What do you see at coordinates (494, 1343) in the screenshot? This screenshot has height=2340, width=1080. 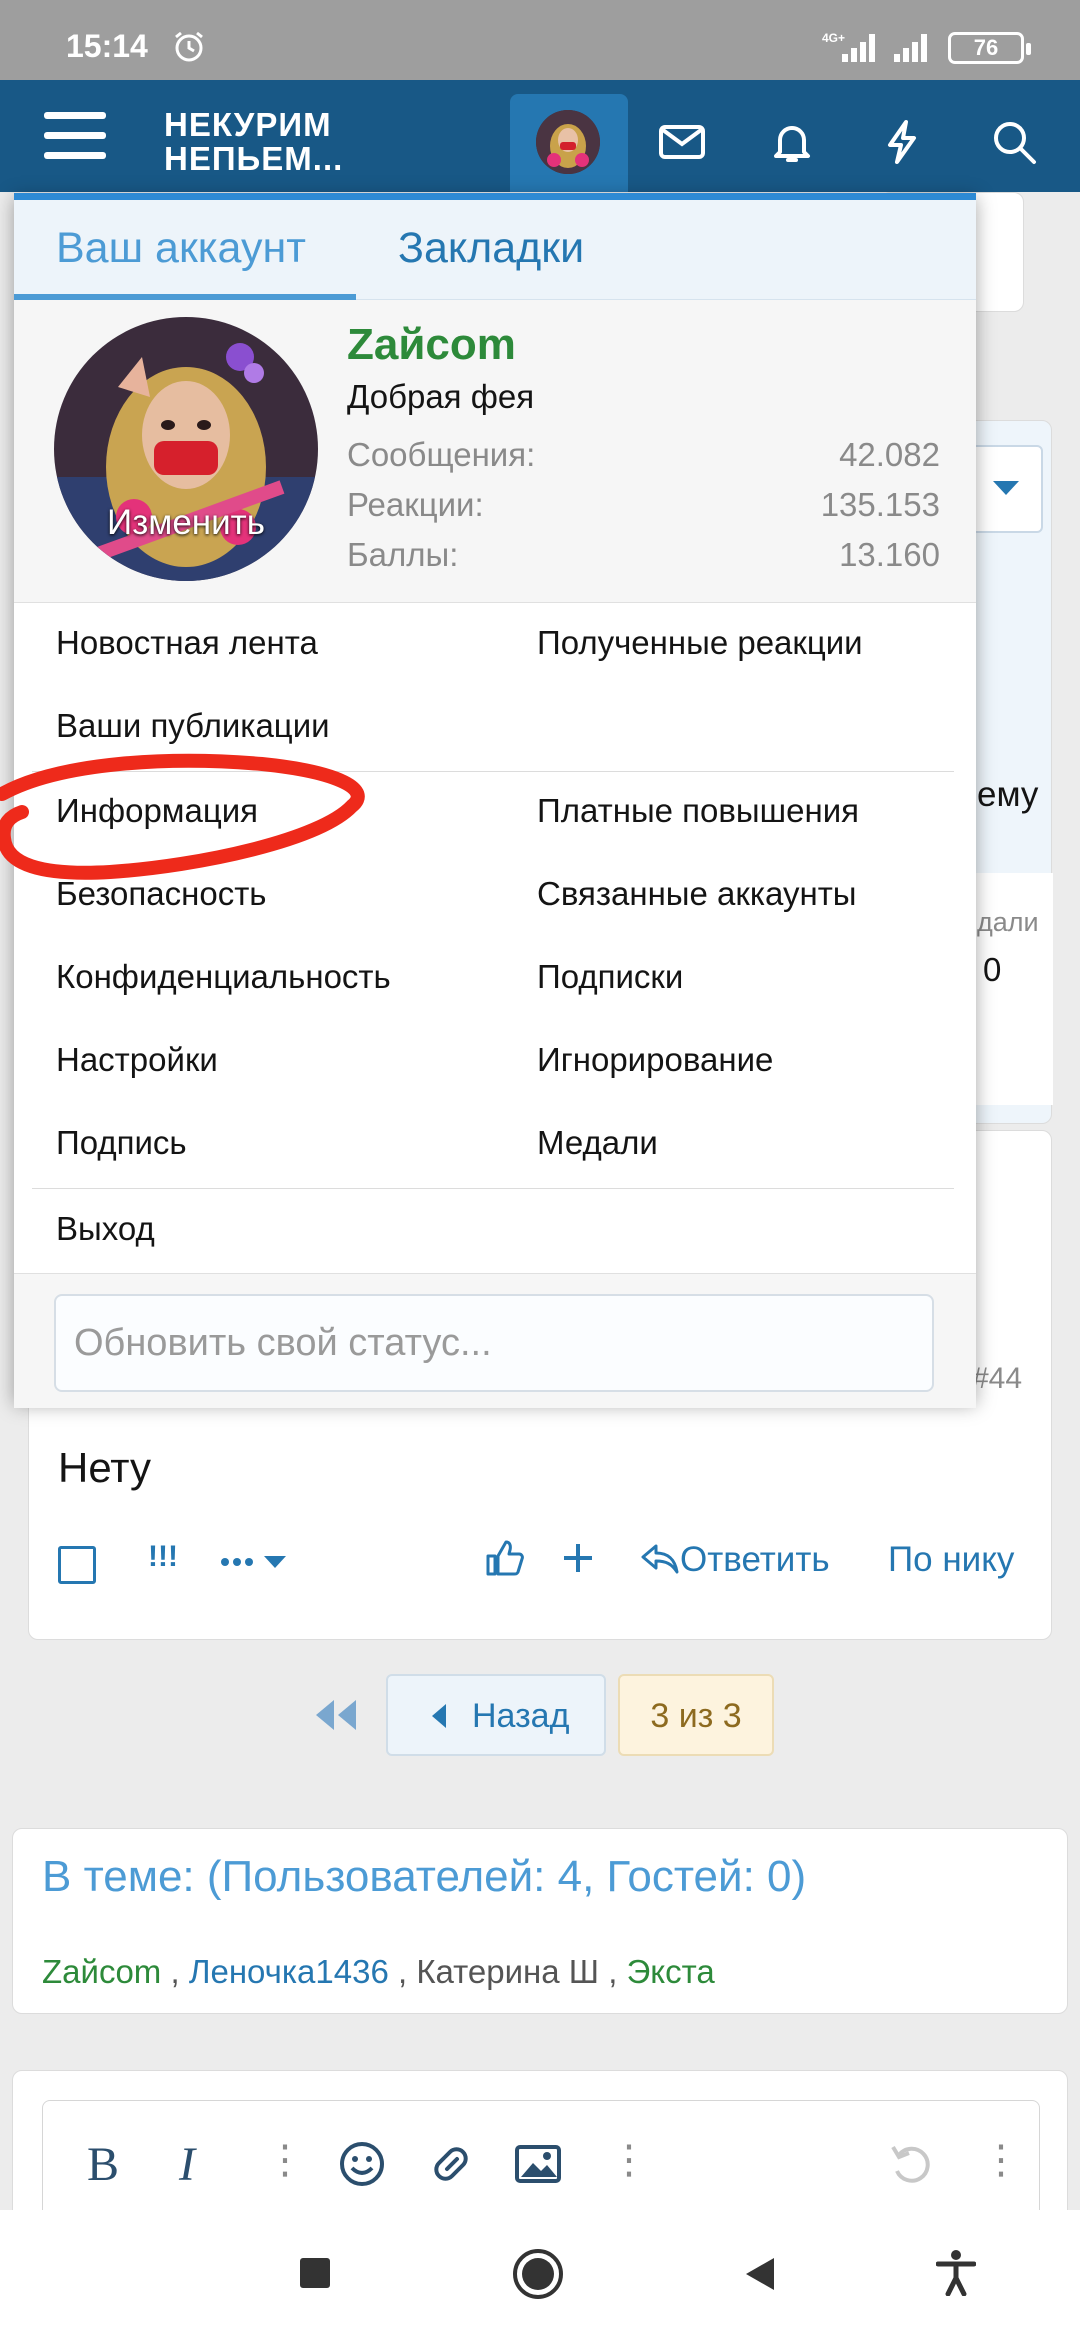 I see `status-update-input` at bounding box center [494, 1343].